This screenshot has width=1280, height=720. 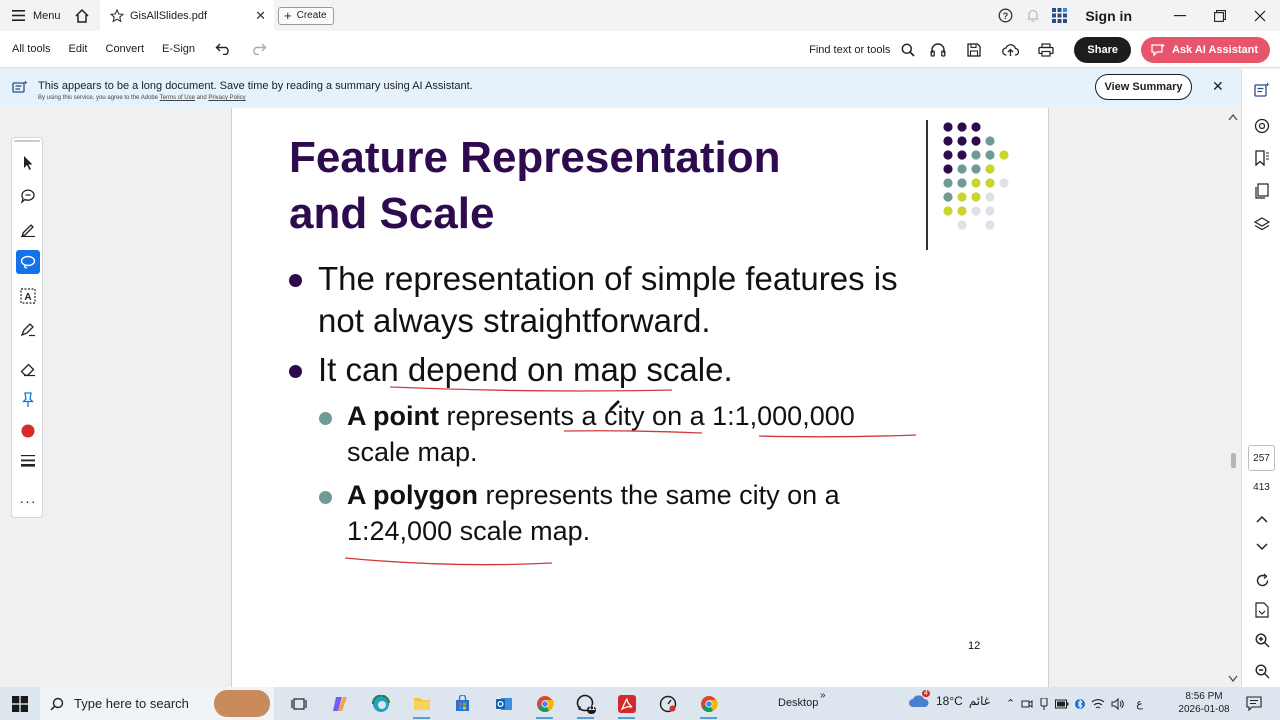 I want to click on ink-annotations, so click(x=630, y=476).